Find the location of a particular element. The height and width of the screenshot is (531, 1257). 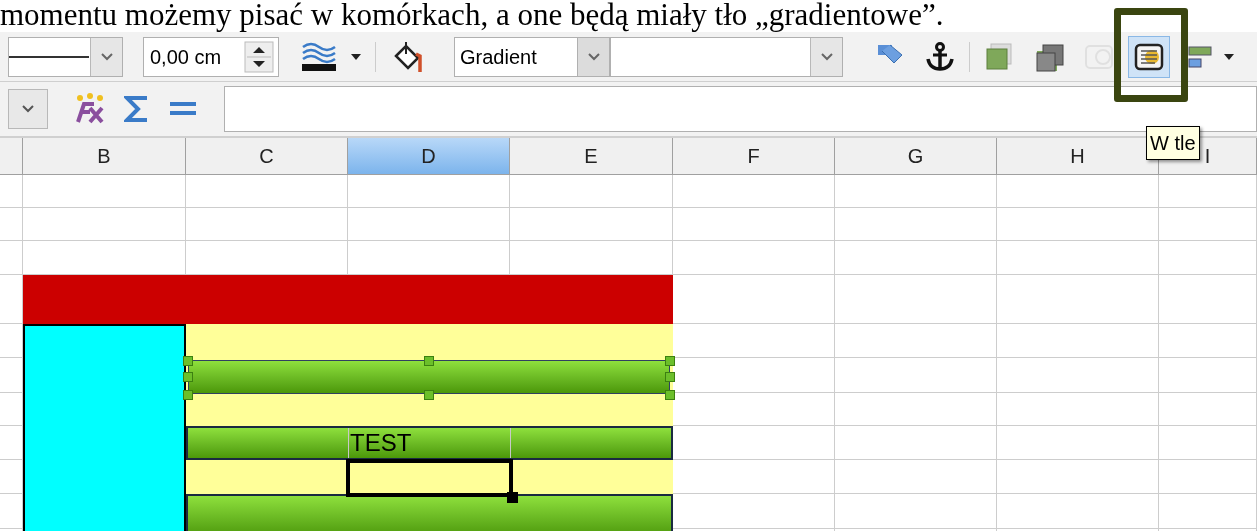

tooltip: W tle is located at coordinates (1173, 143).